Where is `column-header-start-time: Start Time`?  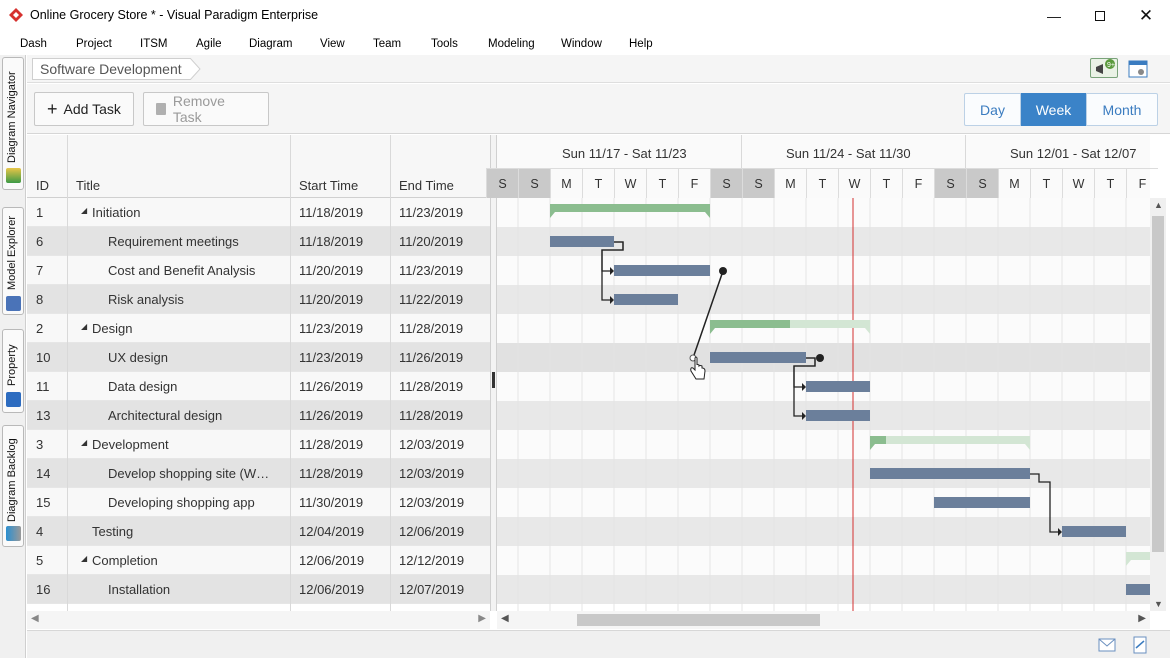 column-header-start-time: Start Time is located at coordinates (328, 185).